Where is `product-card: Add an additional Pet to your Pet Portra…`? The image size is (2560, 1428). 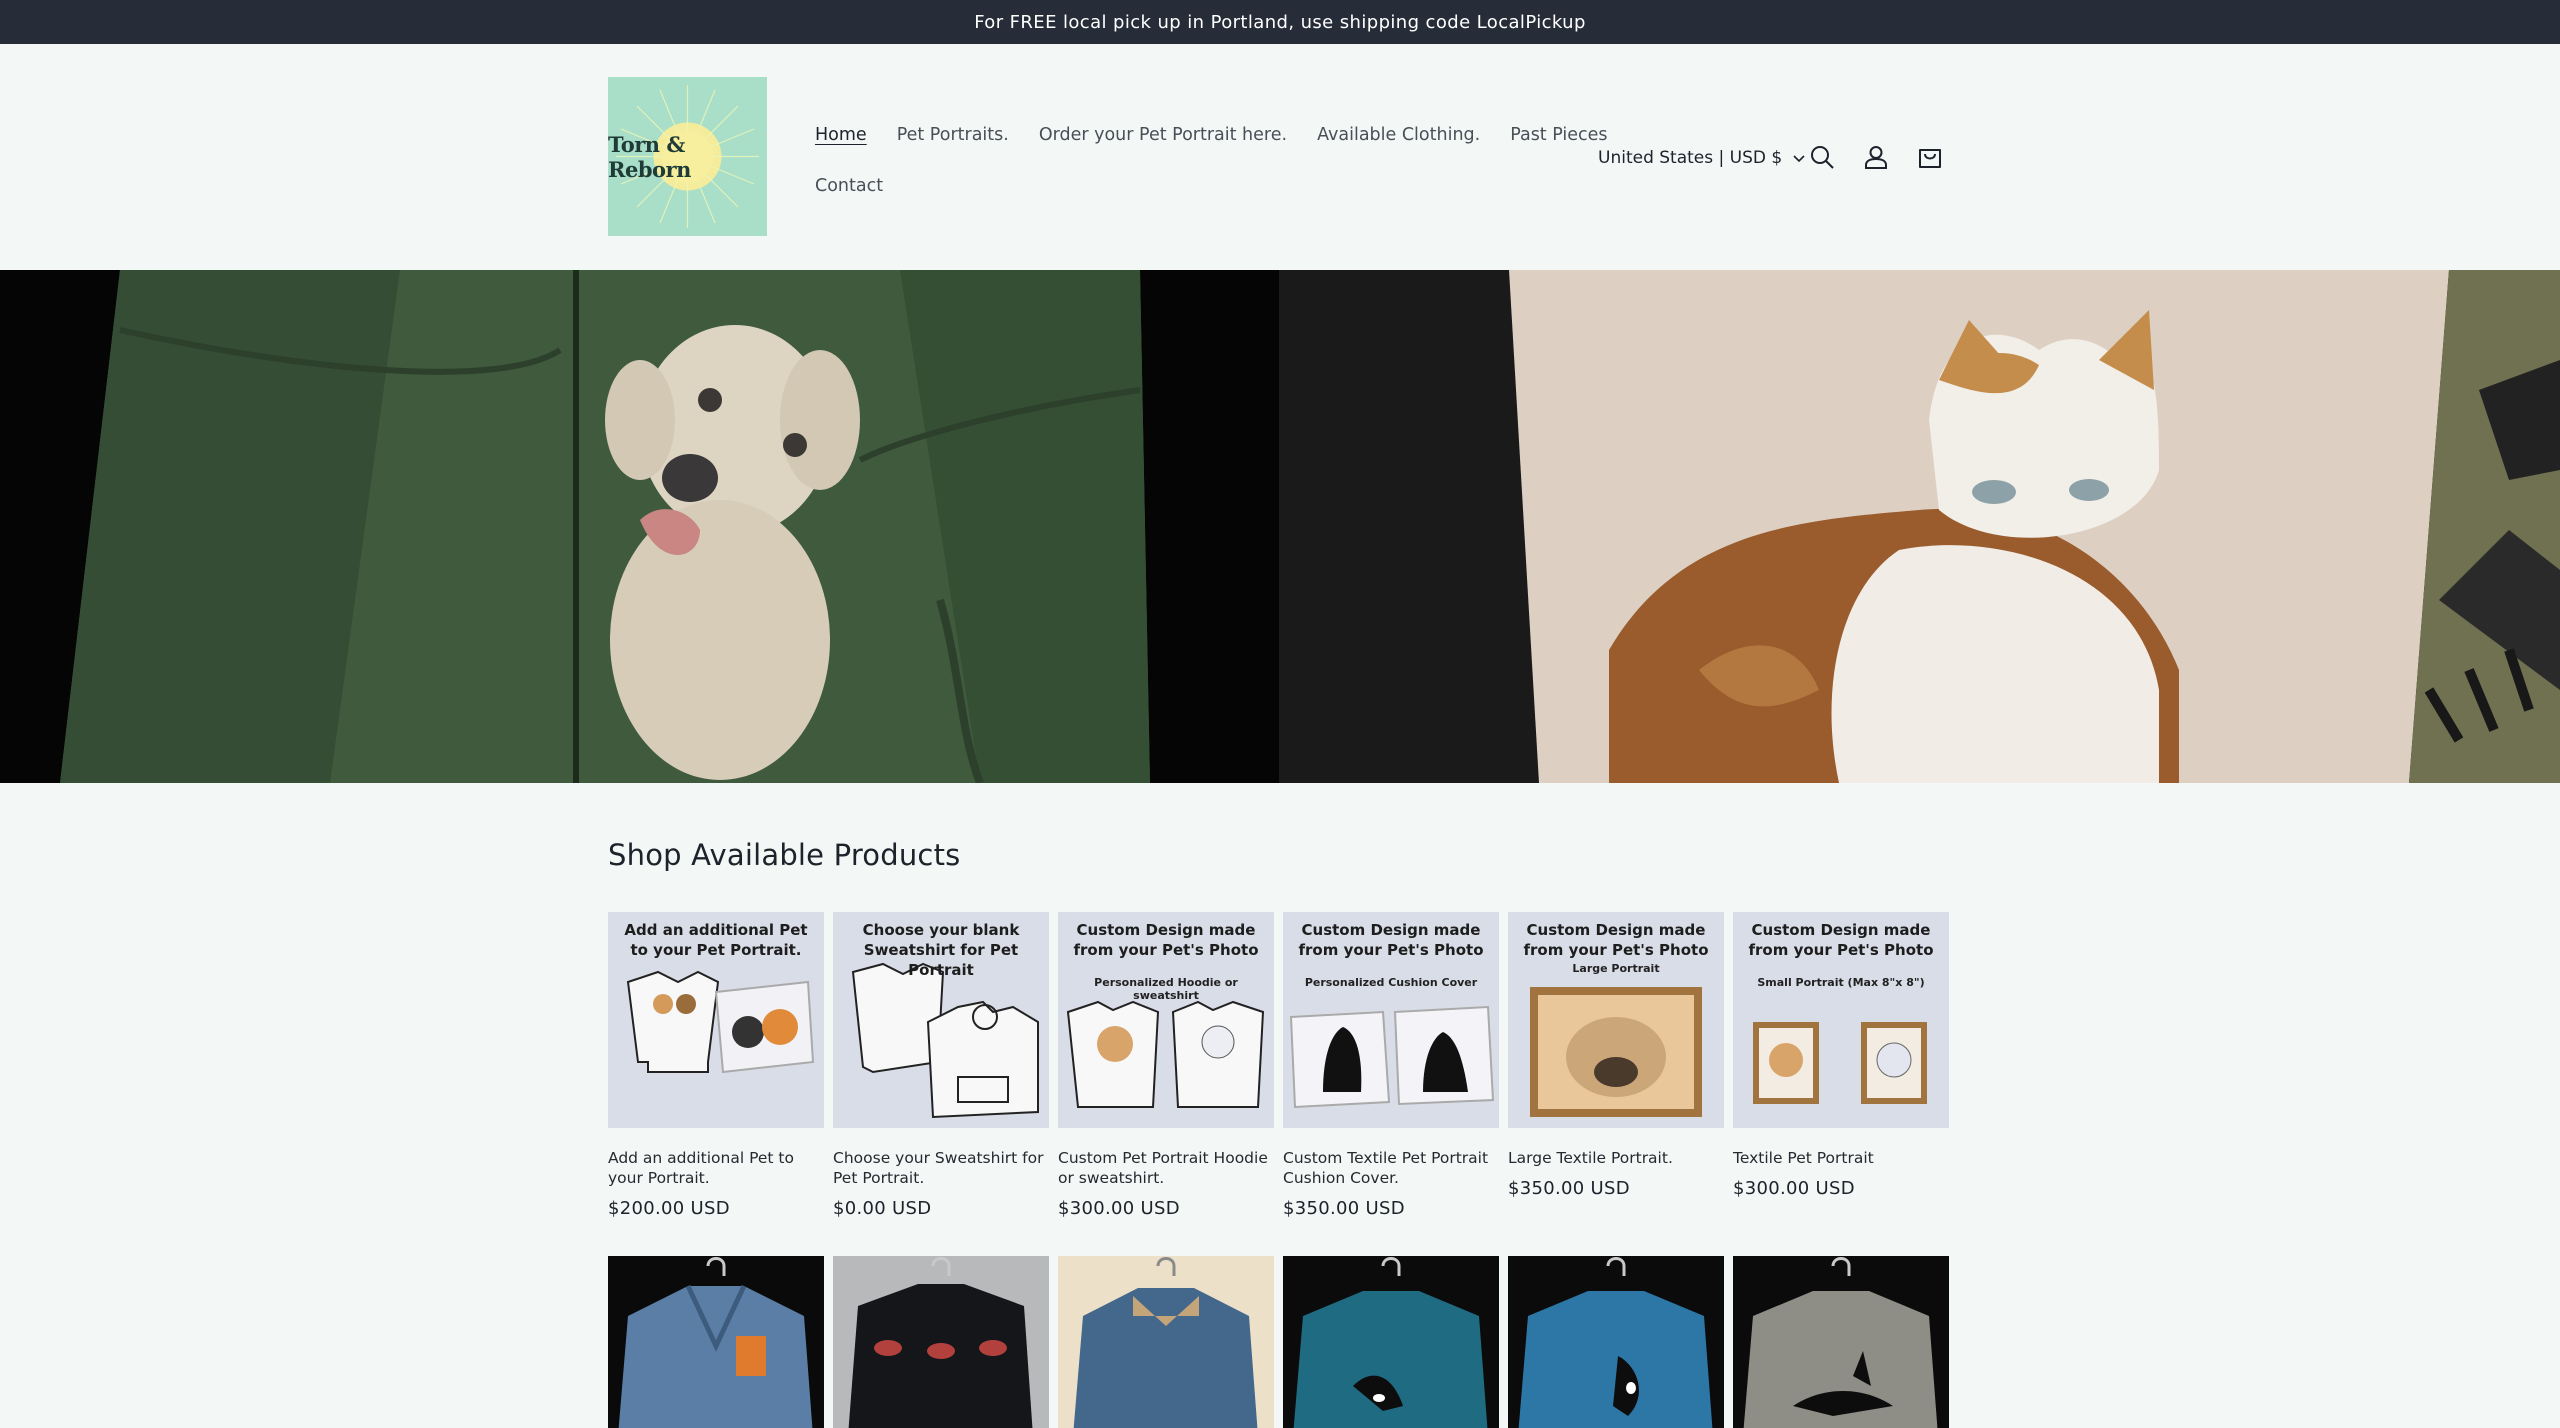
product-card: Add an additional Pet to your Pet Portra… is located at coordinates (716, 1065).